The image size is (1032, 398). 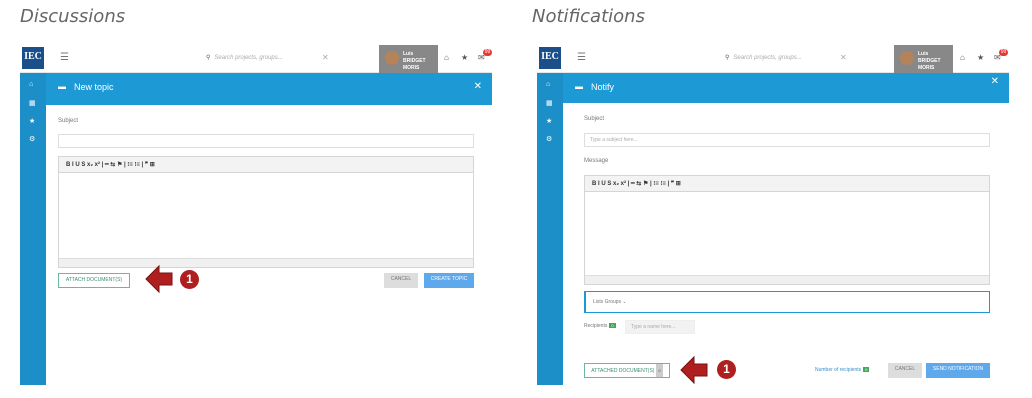 What do you see at coordinates (603, 87) in the screenshot?
I see `dialog-title: Notify` at bounding box center [603, 87].